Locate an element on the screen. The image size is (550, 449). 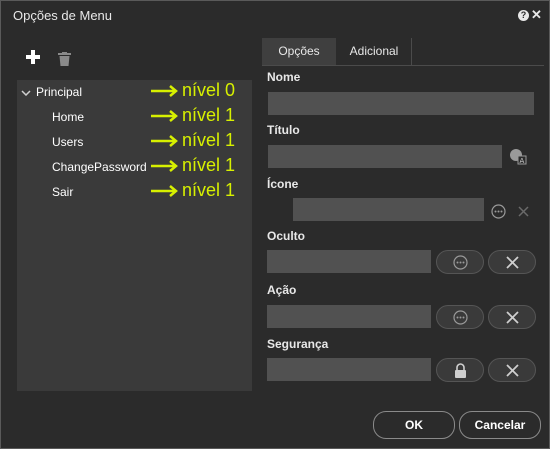
svg-text: A is located at coordinates (522, 161).